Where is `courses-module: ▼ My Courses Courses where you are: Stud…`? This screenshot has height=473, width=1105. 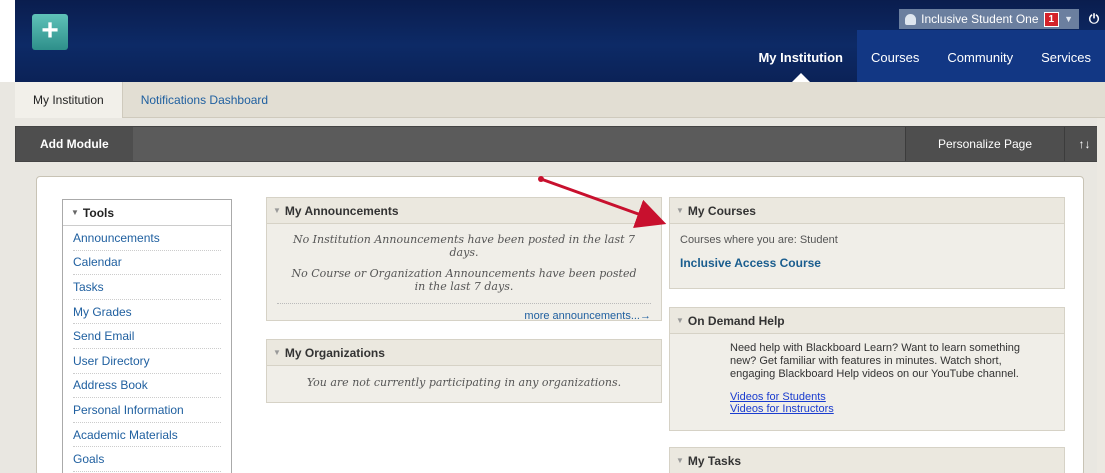
courses-module: ▼ My Courses Courses where you are: Stud… is located at coordinates (867, 243).